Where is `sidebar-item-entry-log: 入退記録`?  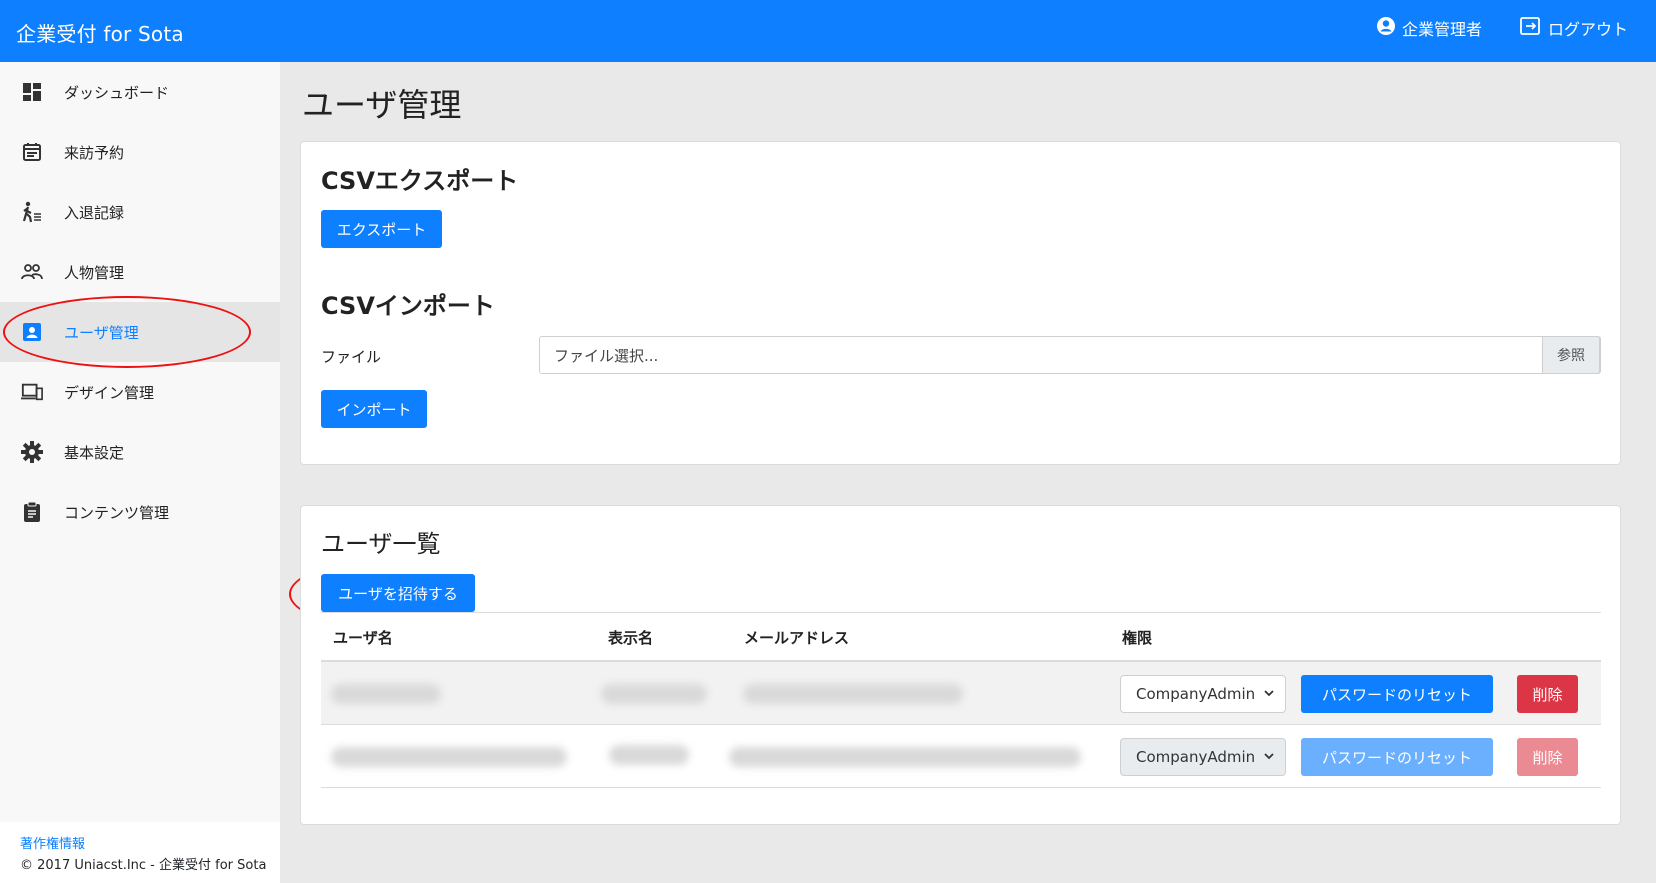 sidebar-item-entry-log: 入退記録 is located at coordinates (140, 212).